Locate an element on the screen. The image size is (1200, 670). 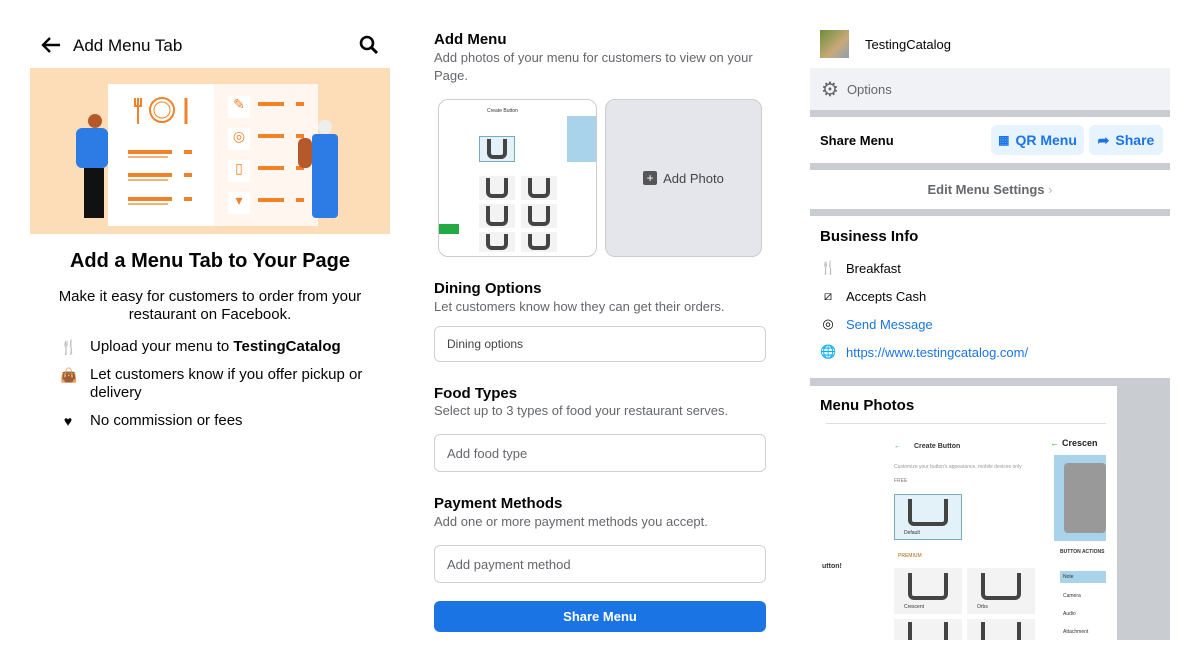
feature-item: 🍴 Upload your menu to TestingCatalog is located at coordinates (215, 347).